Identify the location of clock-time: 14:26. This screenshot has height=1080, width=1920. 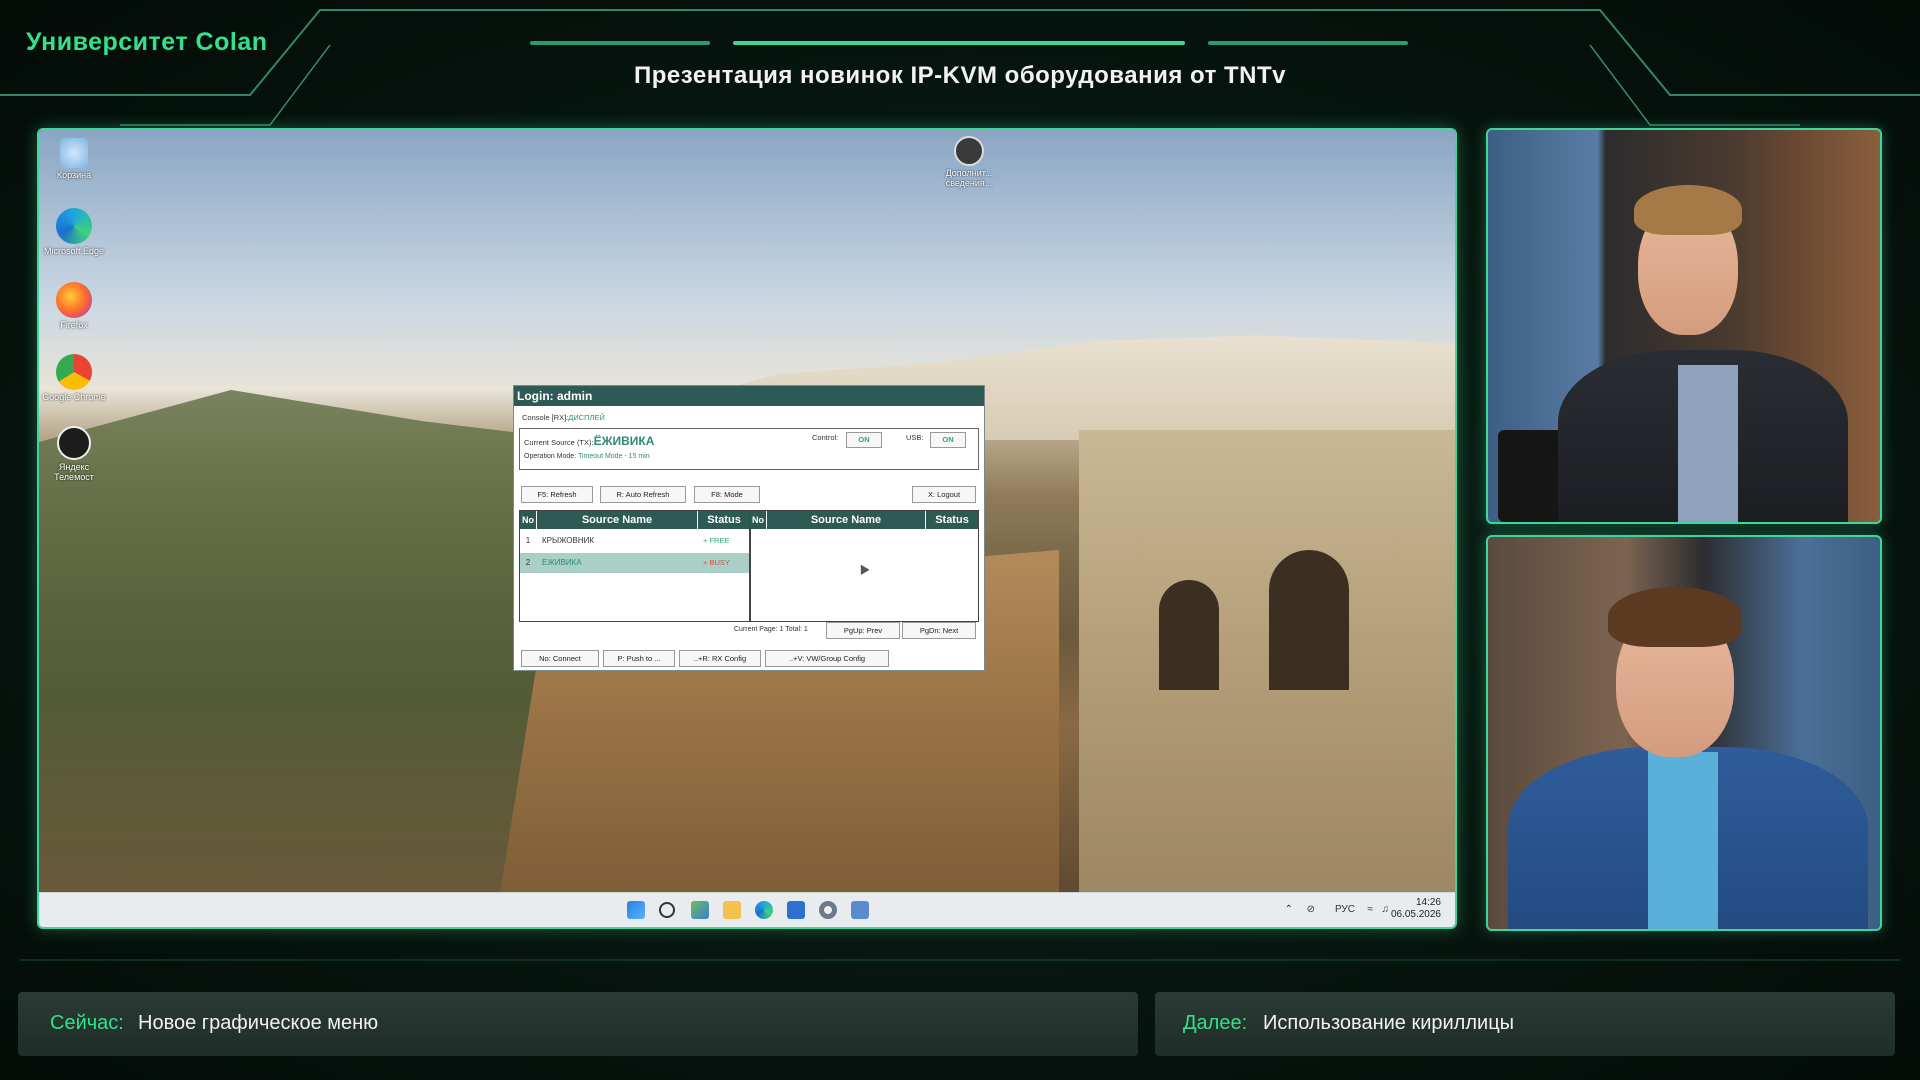
(1428, 902).